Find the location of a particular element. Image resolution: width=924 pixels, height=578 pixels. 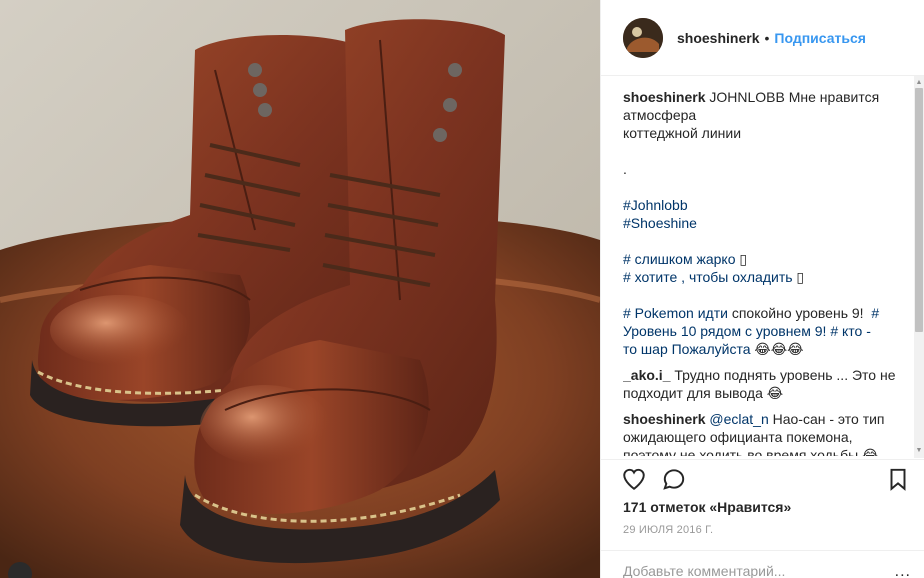

comments-scrollbar: ▲ ▼ is located at coordinates (919, 267).